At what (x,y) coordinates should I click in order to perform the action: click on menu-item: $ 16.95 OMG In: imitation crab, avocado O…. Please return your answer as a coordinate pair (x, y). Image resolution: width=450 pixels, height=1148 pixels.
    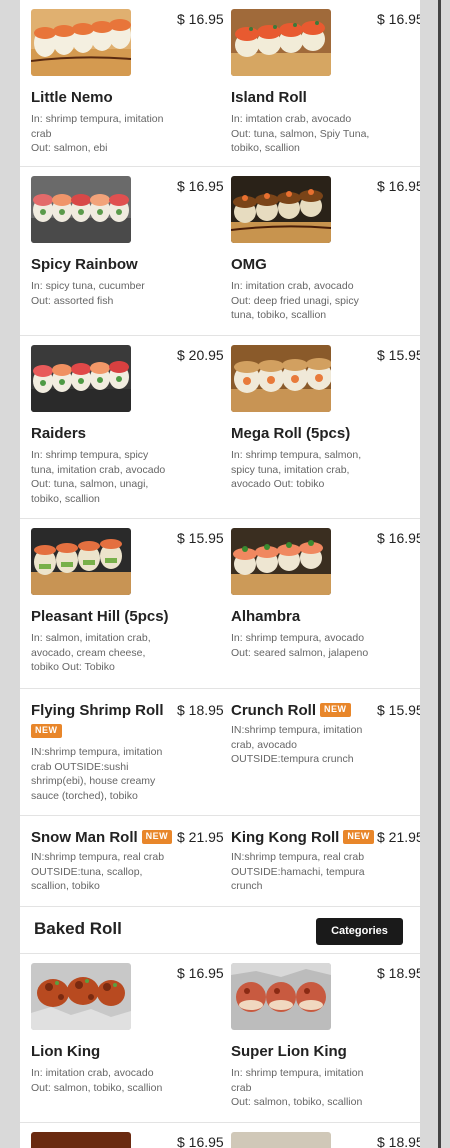
    Looking at the image, I should click on (325, 245).